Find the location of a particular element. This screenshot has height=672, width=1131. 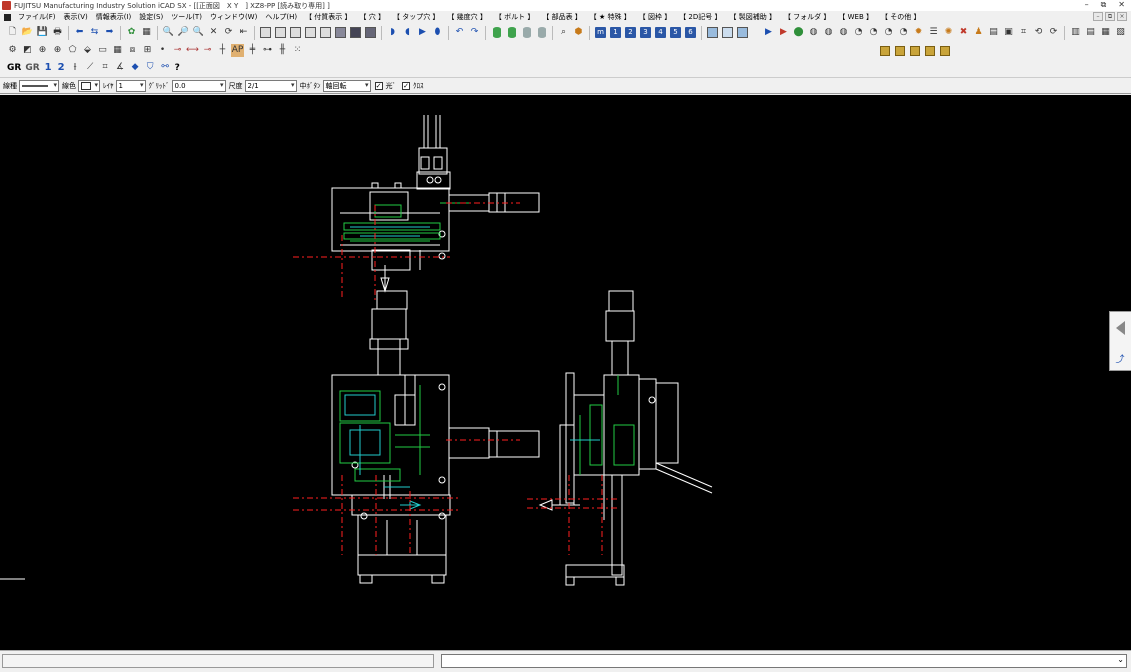

measure-icon-4: ◔ is located at coordinates (903, 32).